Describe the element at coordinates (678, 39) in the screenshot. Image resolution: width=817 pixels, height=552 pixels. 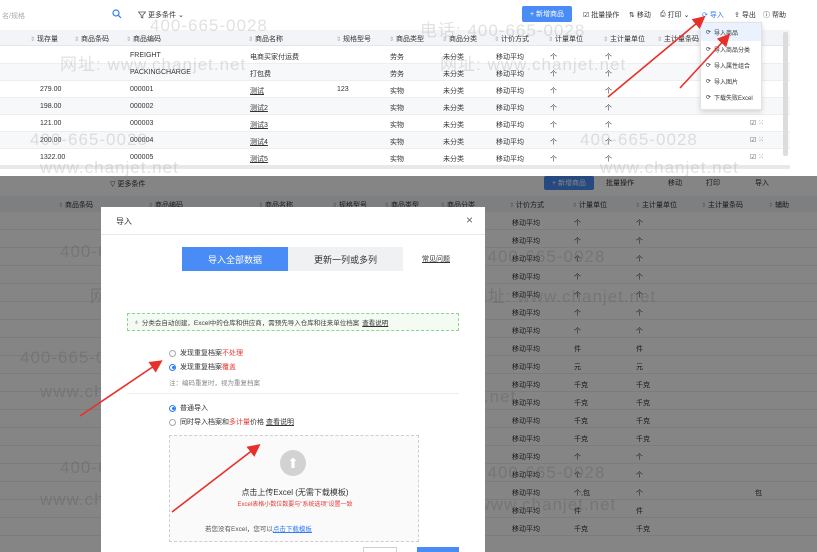
I see `col-main-barcode: 主计量条码` at that location.